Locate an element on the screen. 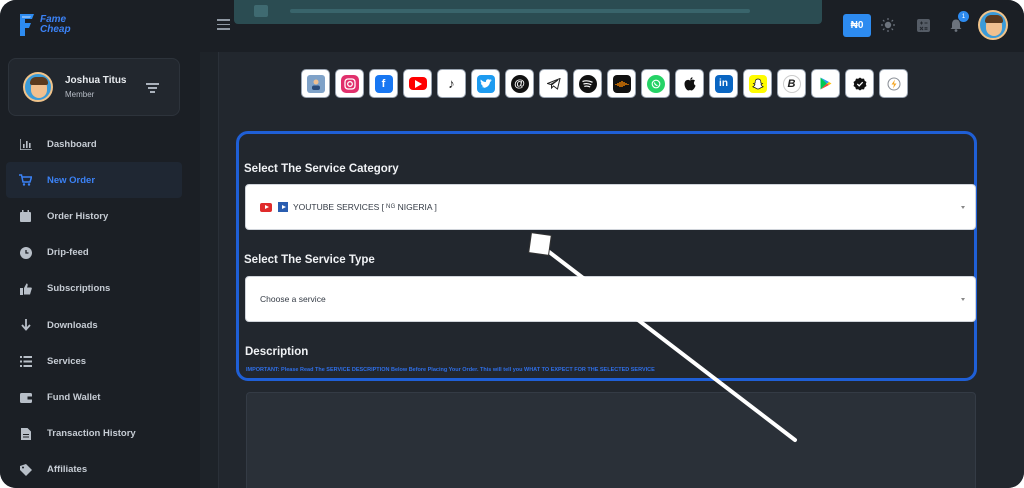 The width and height of the screenshot is (1024, 488). announcement-banner is located at coordinates (528, 12).